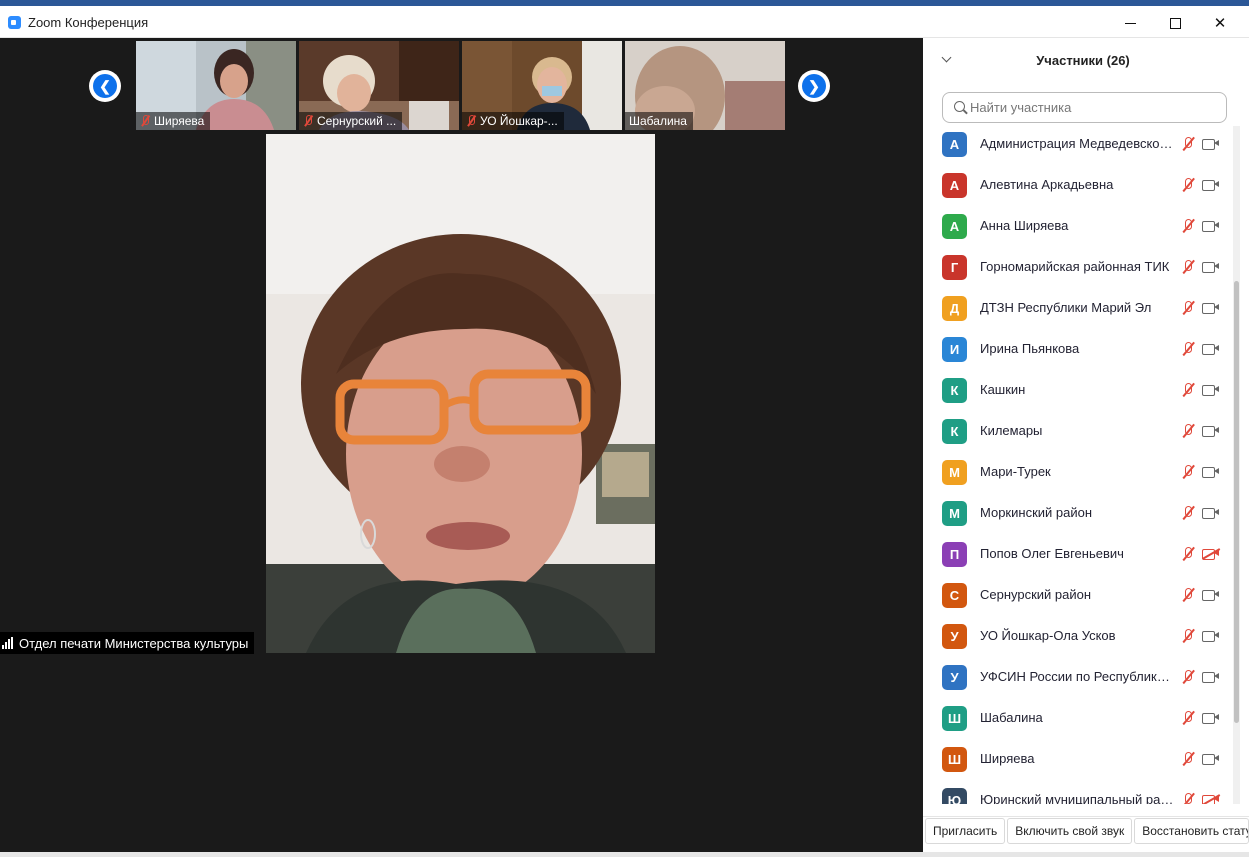 Image resolution: width=1249 pixels, height=857 pixels. What do you see at coordinates (965, 831) in the screenshot?
I see `invite-button: Пригласить` at bounding box center [965, 831].